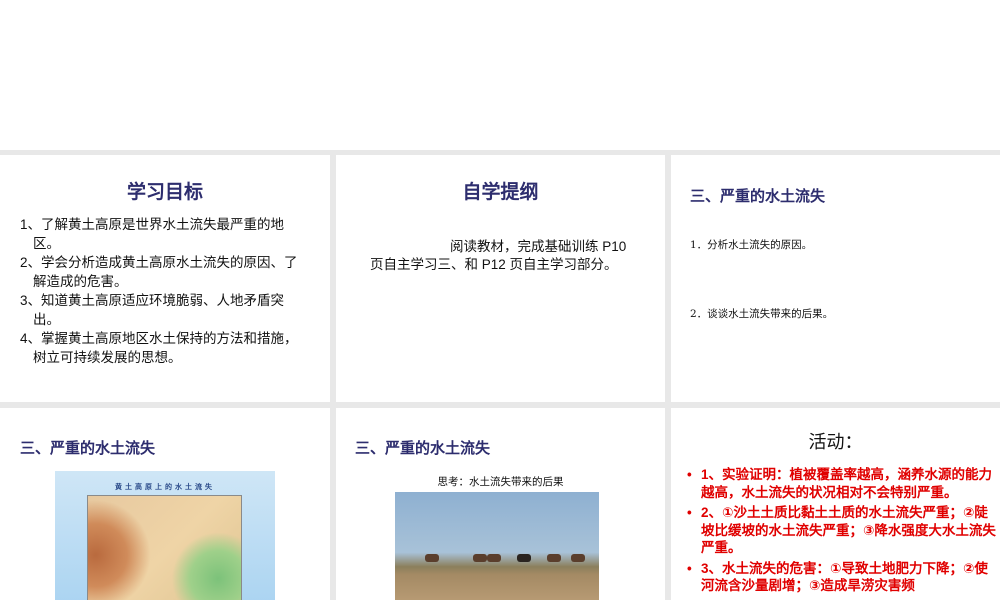 This screenshot has width=1000, height=600. Describe the element at coordinates (842, 577) in the screenshot. I see `list-item: 3、水土流失的危害：①导致土地肥力下降；②使河流含沙量剧增；③造成旱涝灾害频` at that location.